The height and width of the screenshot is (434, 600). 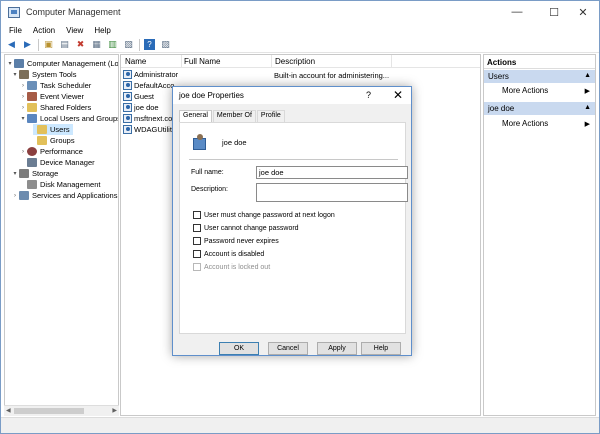 What do you see at coordinates (54, 140) in the screenshot?
I see `tree-item-groups: Groups` at bounding box center [54, 140].